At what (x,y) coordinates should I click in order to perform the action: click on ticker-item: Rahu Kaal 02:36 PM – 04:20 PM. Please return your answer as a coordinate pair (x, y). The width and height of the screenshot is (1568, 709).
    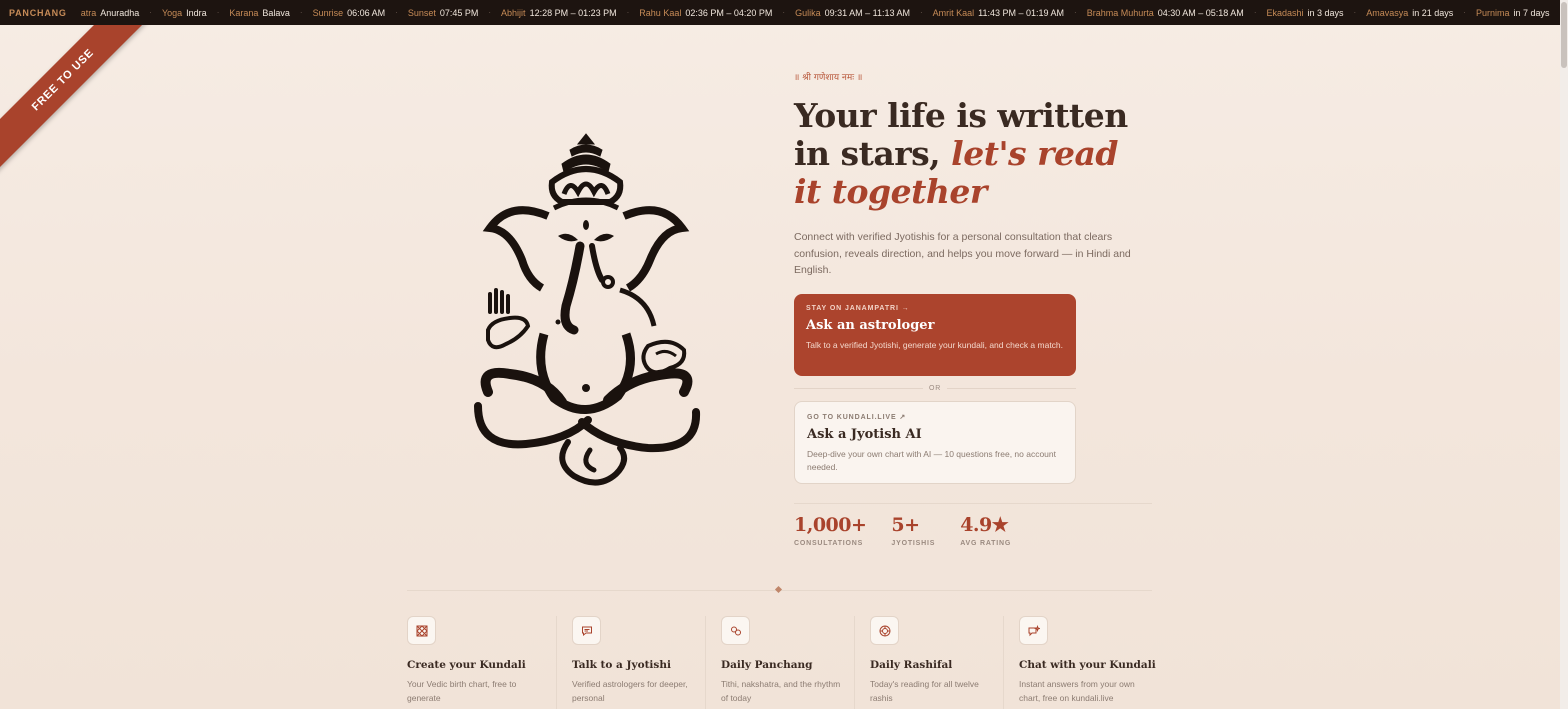
    Looking at the image, I should click on (705, 13).